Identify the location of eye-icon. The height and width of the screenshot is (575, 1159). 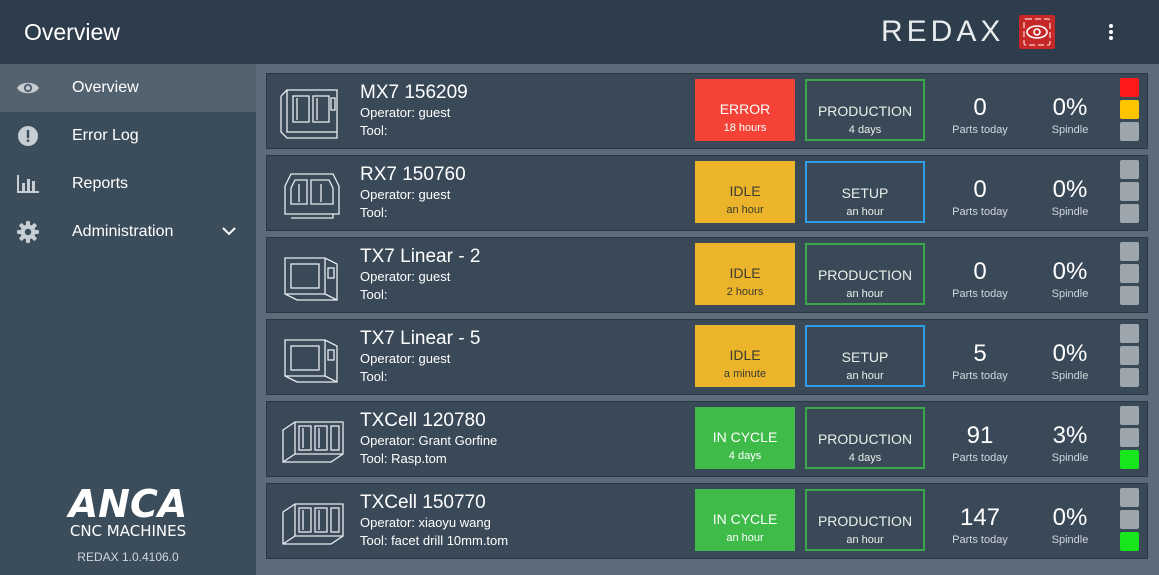
(28, 88).